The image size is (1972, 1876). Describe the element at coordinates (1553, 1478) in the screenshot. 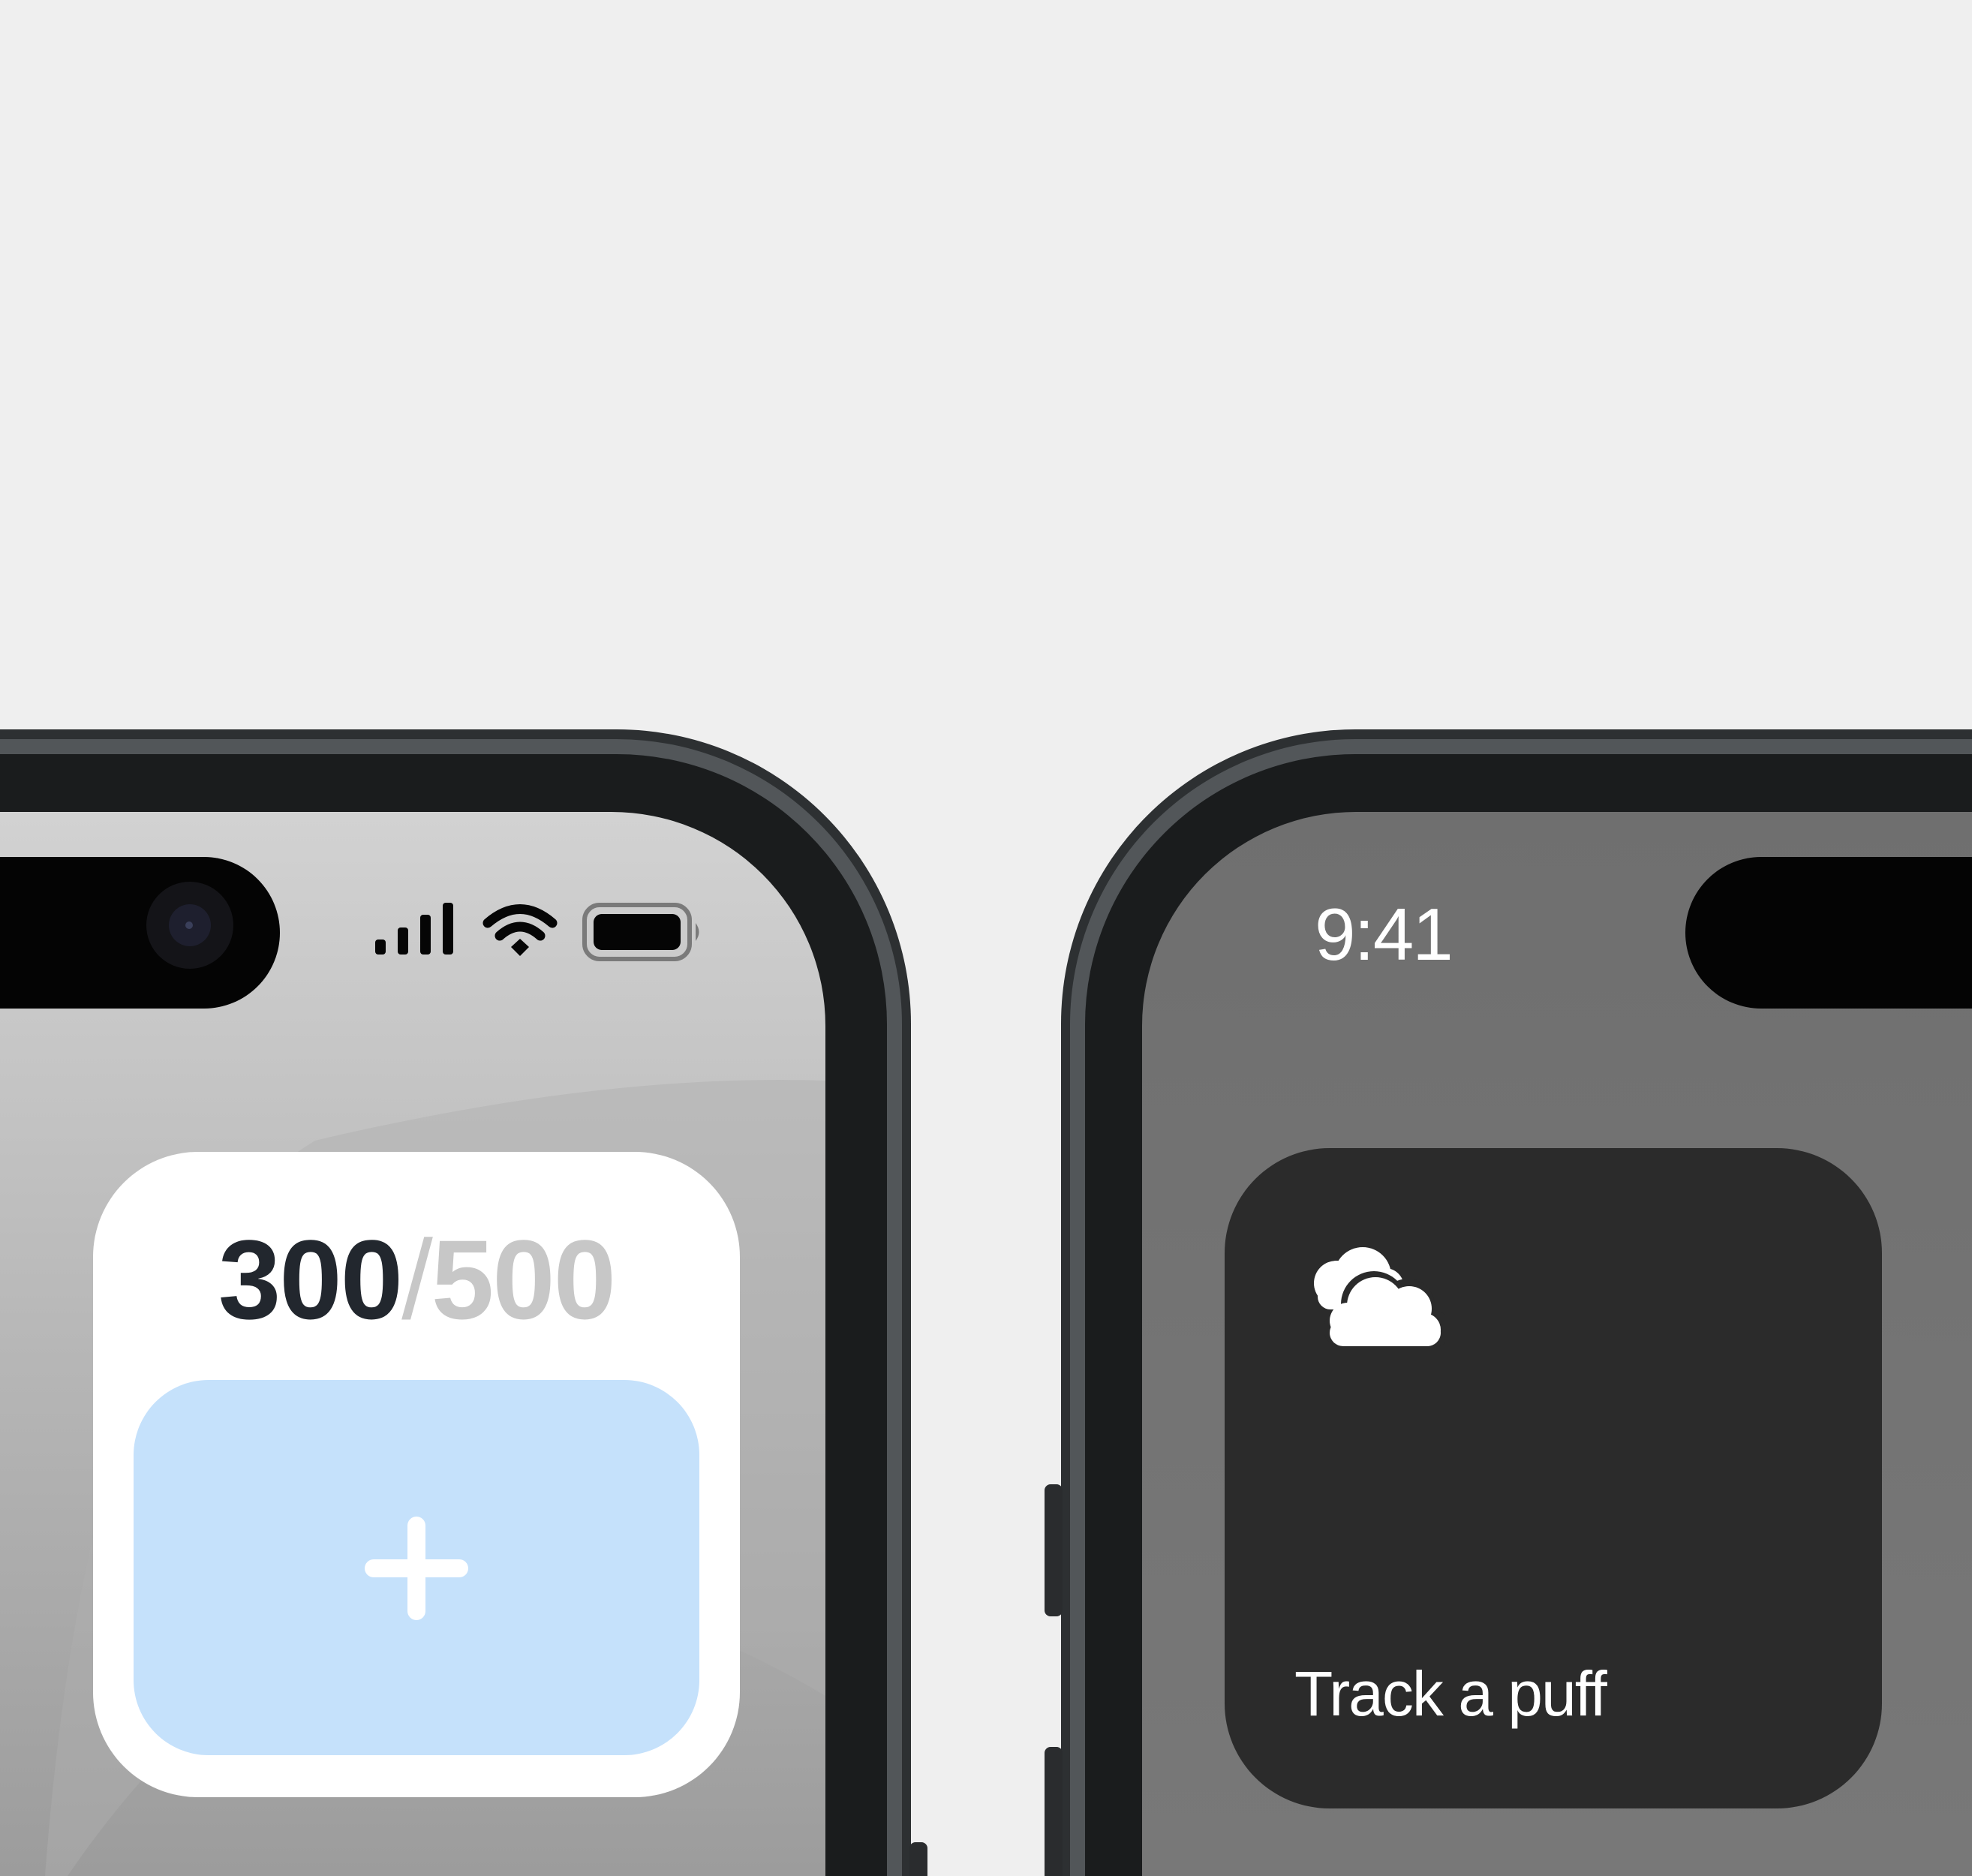

I see `track-puff-widget: Track a puff` at that location.